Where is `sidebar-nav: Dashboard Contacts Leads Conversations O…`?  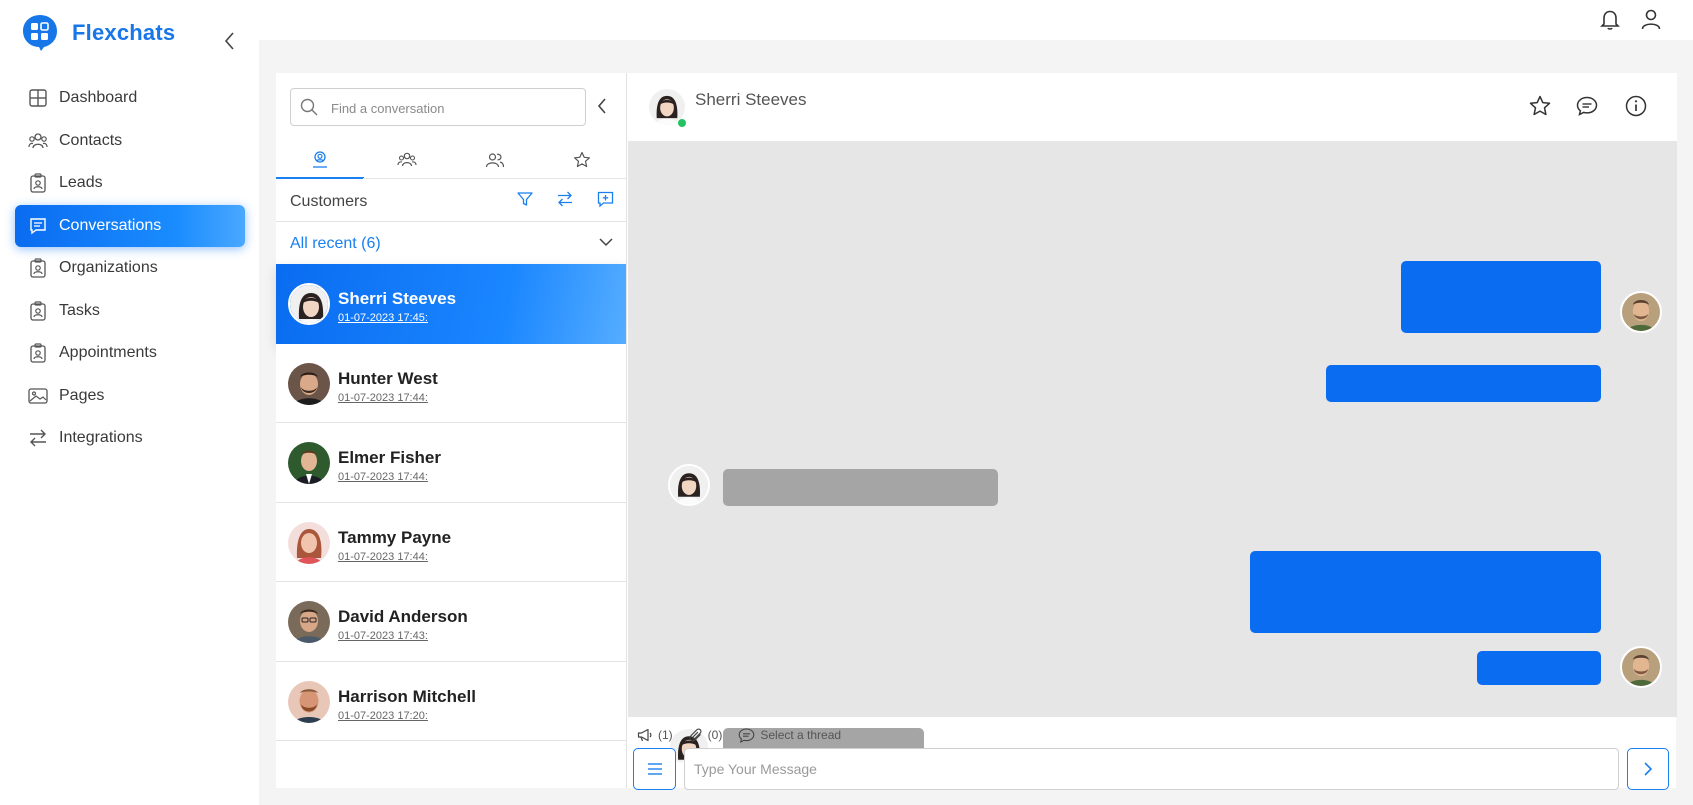 sidebar-nav: Dashboard Contacts Leads Conversations O… is located at coordinates (130, 268).